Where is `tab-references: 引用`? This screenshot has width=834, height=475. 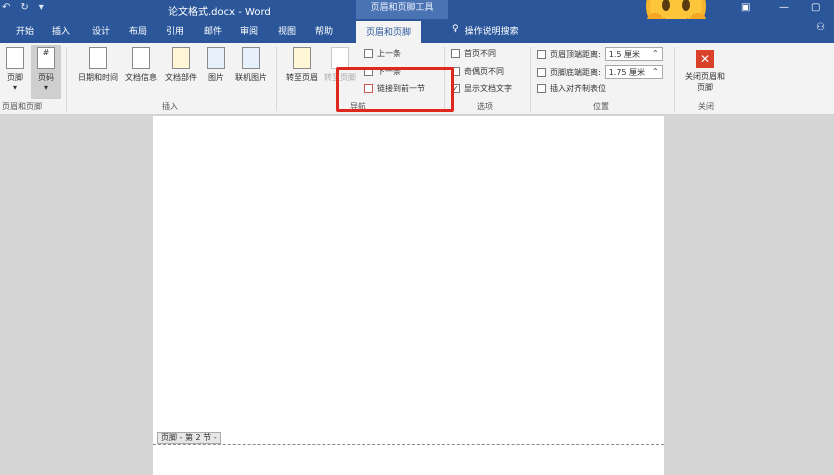
tab-references: 引用 is located at coordinates (175, 30).